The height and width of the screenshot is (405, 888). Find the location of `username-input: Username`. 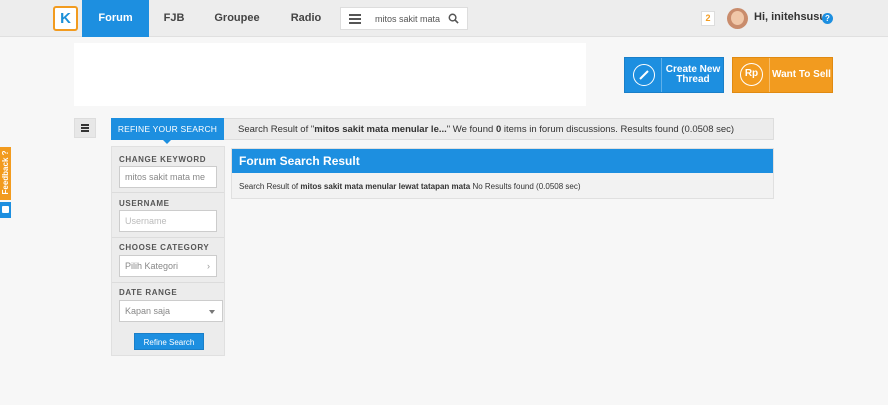

username-input: Username is located at coordinates (168, 221).